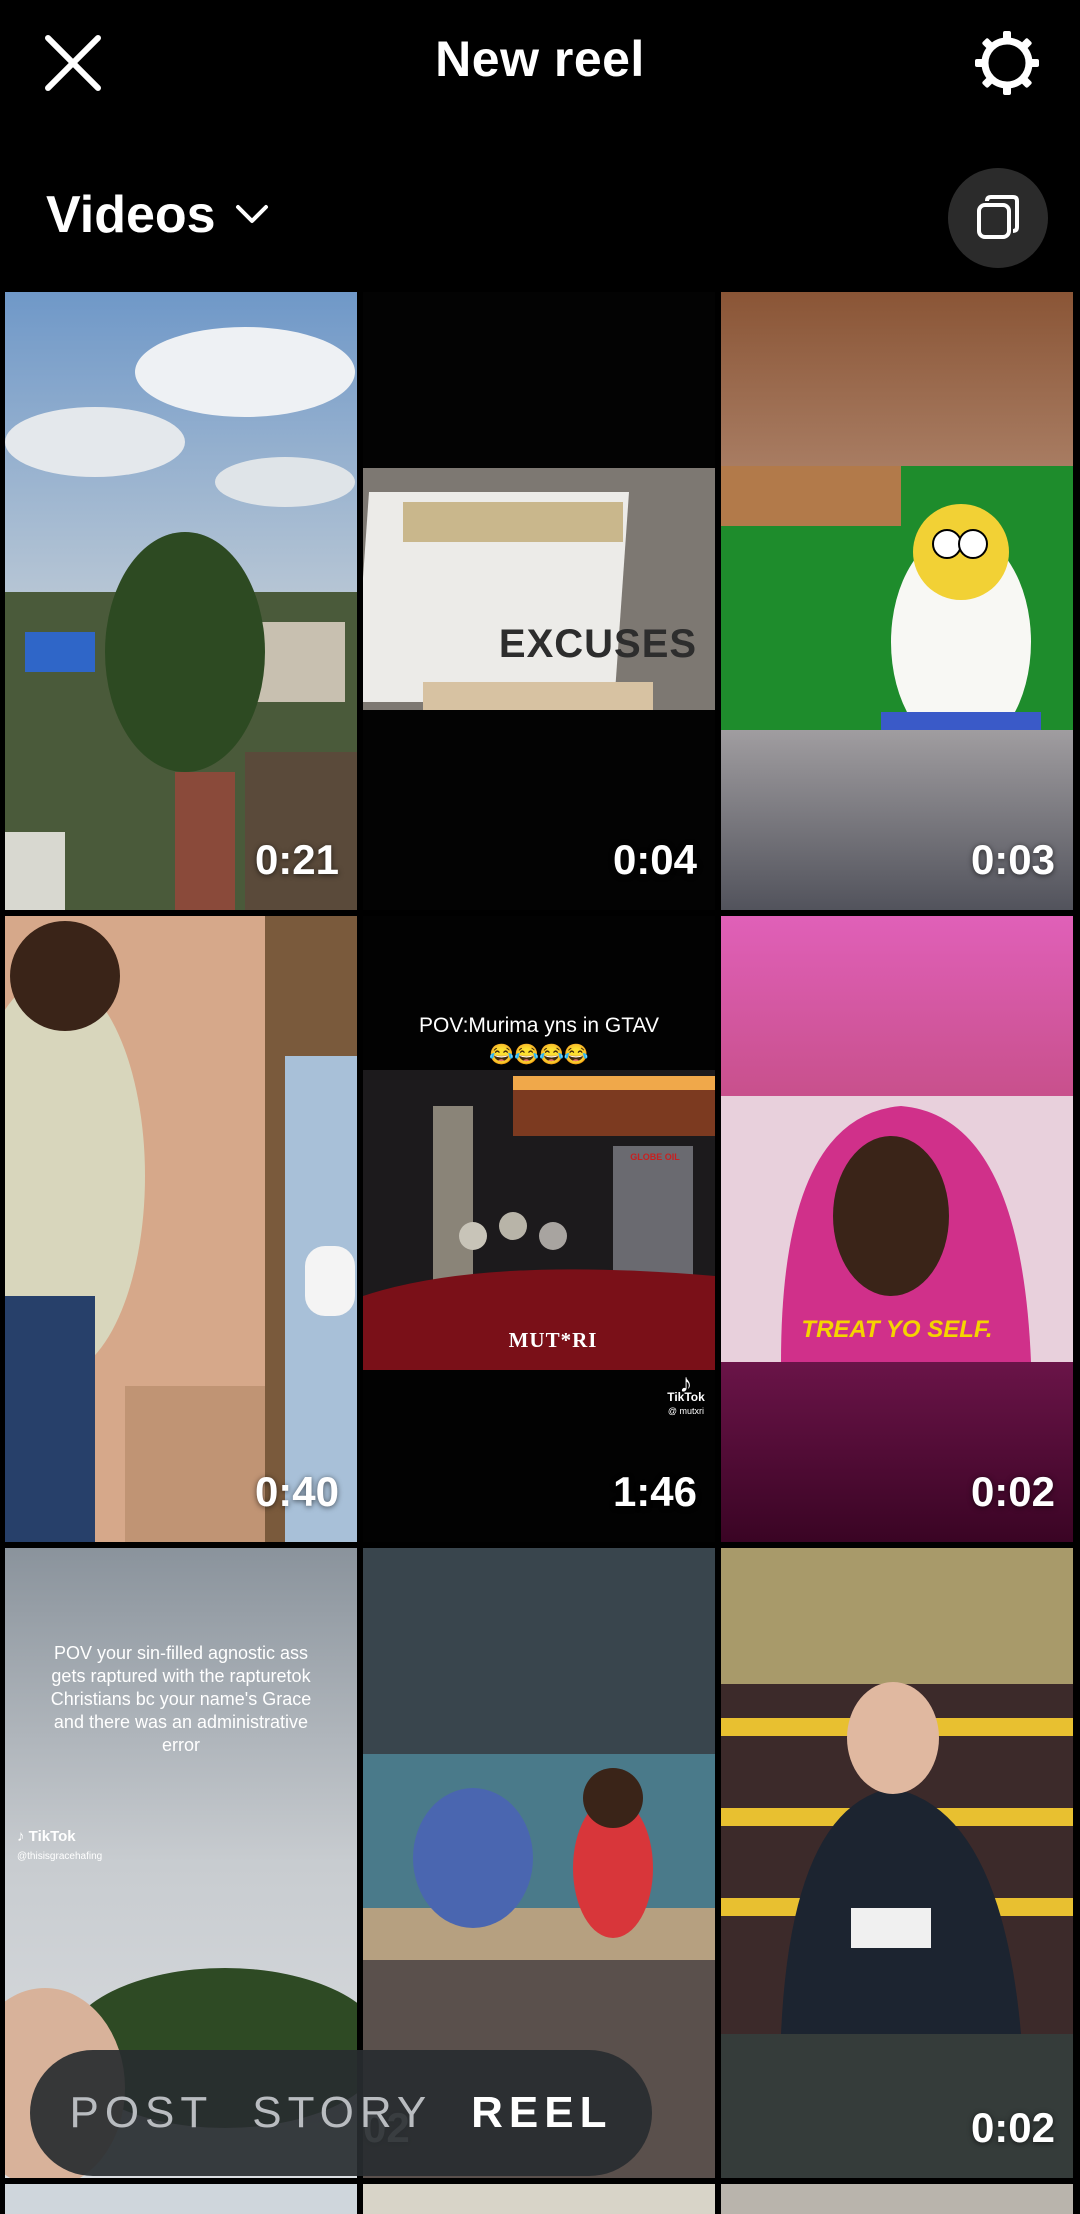 Image resolution: width=1080 pixels, height=2214 pixels. I want to click on video-overlay-text: EXCUSES, so click(598, 644).